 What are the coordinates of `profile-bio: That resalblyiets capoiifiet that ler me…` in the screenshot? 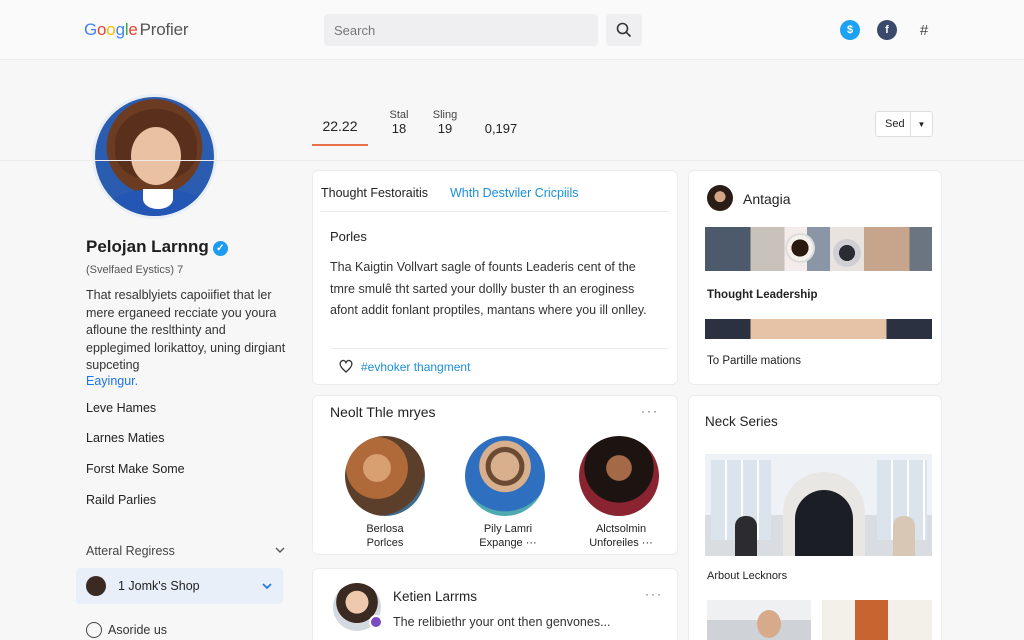 It's located at (186, 330).